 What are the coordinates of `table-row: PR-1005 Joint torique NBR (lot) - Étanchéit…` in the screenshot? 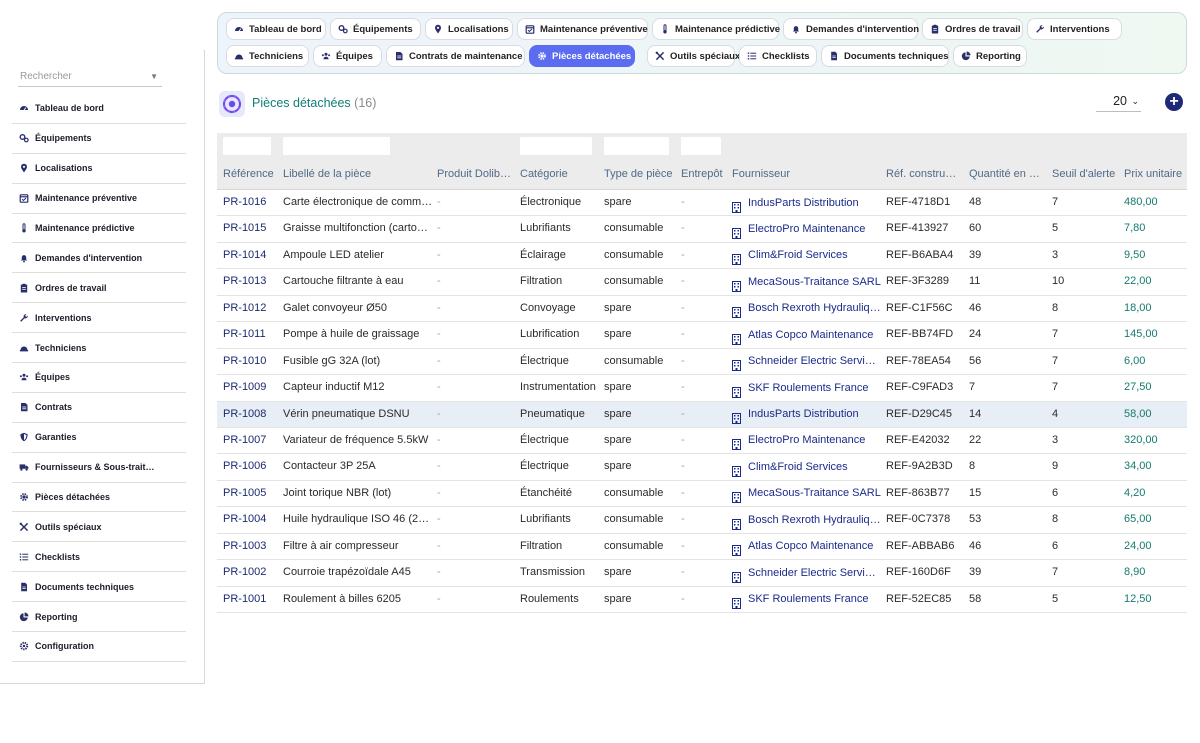 It's located at (702, 494).